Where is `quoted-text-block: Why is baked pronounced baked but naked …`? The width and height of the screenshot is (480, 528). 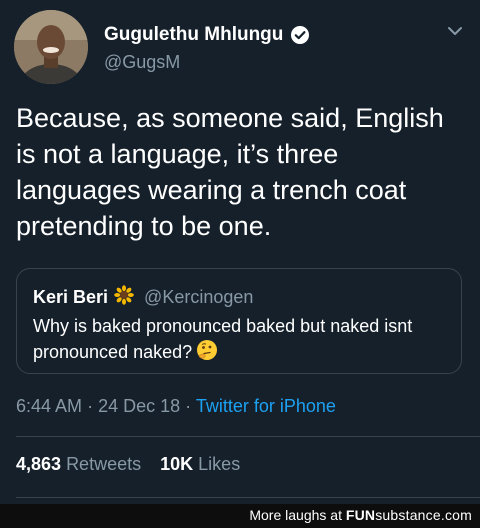
quoted-text-block: Why is baked pronounced baked but naked … is located at coordinates (243, 340).